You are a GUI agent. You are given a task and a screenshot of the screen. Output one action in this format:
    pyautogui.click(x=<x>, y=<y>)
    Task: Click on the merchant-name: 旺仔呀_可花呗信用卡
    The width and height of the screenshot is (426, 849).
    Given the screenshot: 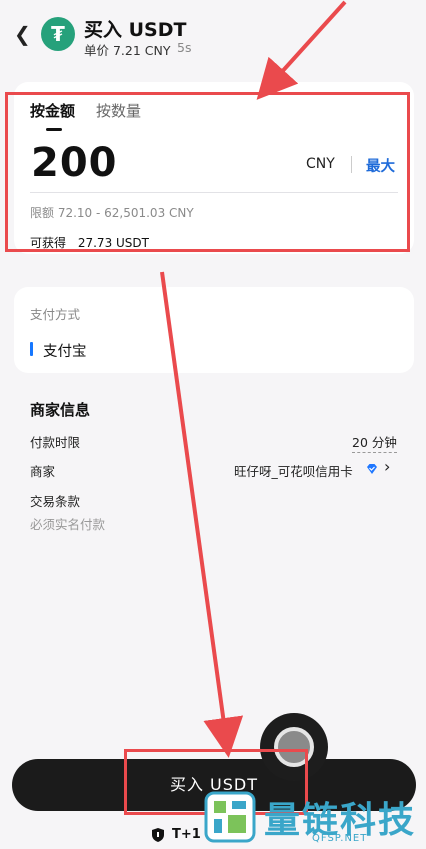 What is the action you would take?
    pyautogui.click(x=293, y=470)
    